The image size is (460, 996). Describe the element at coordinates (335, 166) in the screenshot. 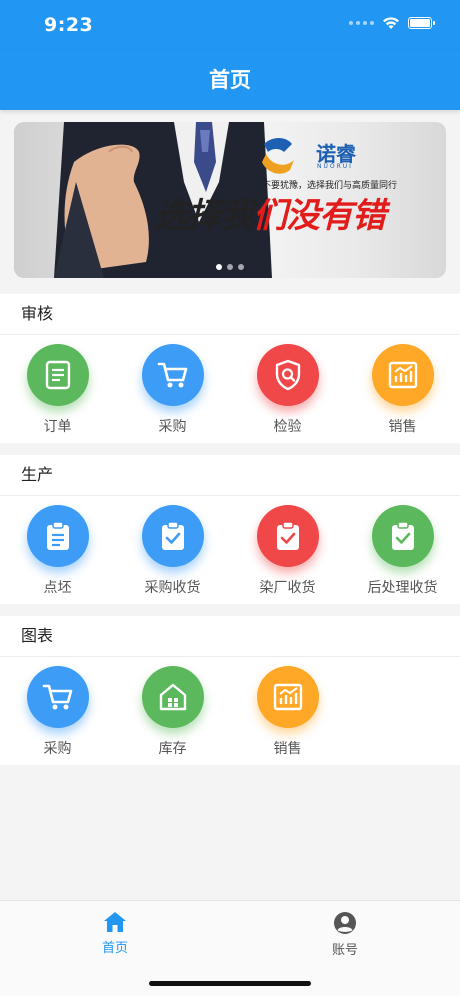

I see `banner-logo-subtitle: NUORUI` at that location.